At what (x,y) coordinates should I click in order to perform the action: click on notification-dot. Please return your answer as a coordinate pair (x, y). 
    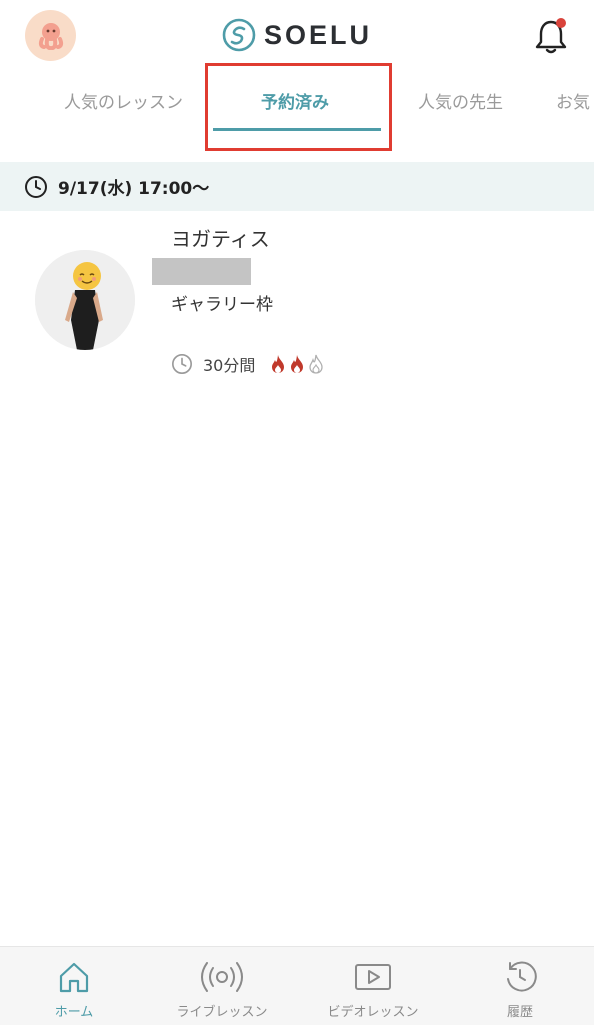
    Looking at the image, I should click on (561, 23).